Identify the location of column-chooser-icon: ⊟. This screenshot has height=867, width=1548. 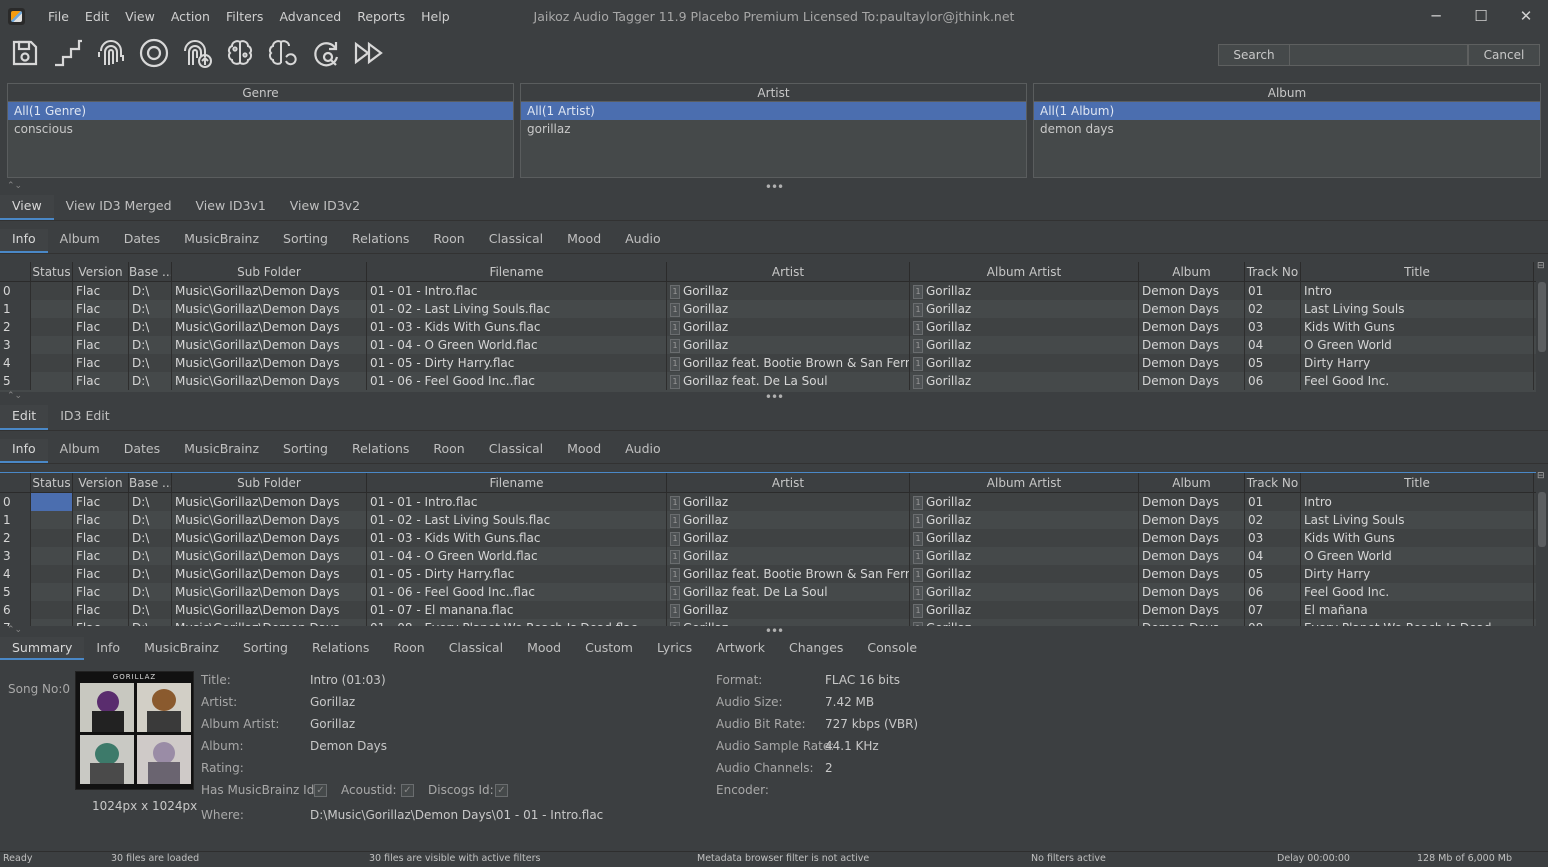
(1541, 476).